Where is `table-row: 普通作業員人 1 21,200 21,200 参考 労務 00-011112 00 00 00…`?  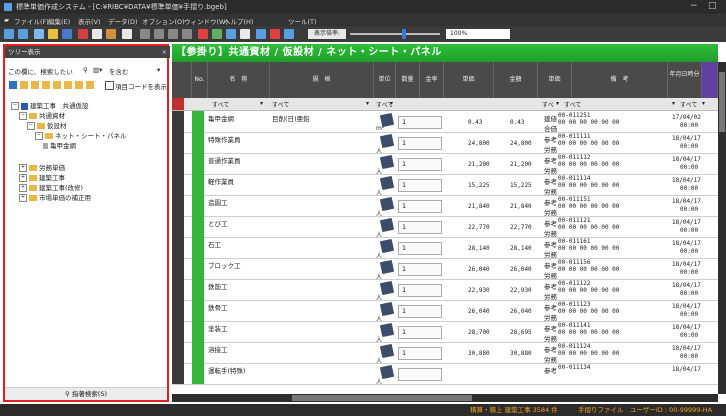 table-row: 普通作業員人 1 21,200 21,200 参考 労務 00-011112 00 00 00… is located at coordinates (445, 164).